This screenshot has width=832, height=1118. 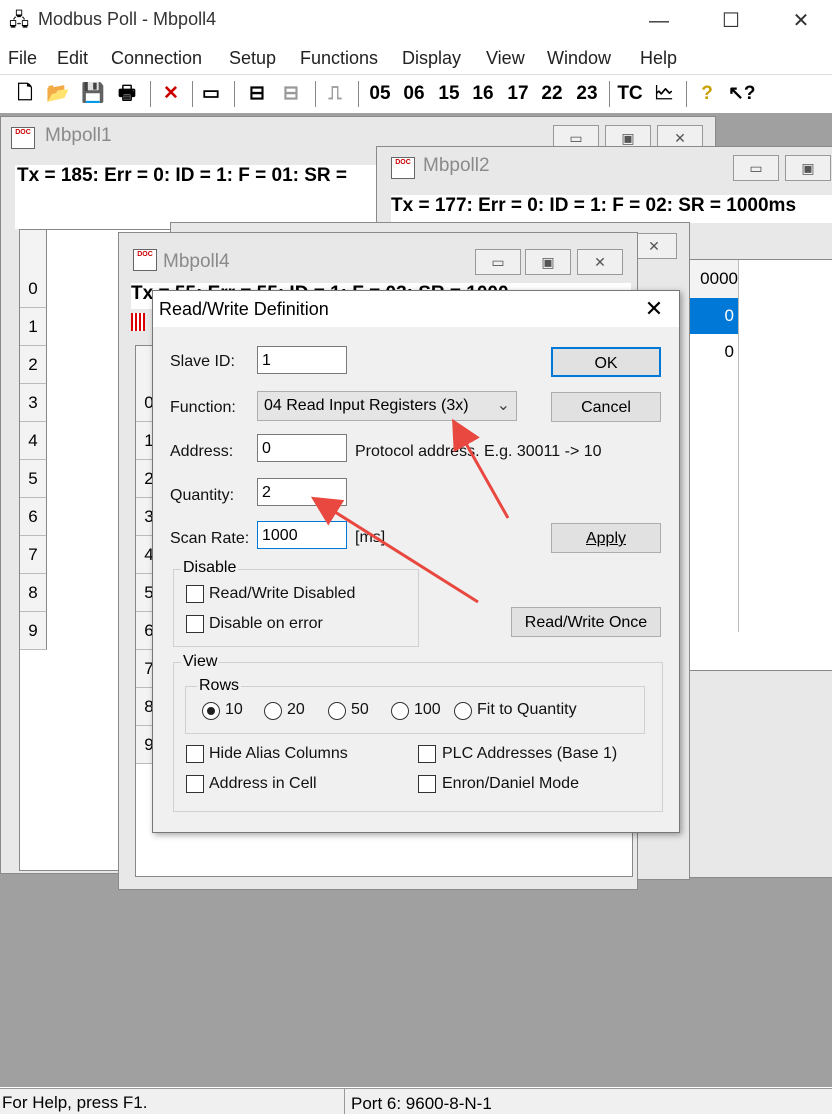 I want to click on status-port-text: Port 6: 9600-8-N-1, so click(x=418, y=1101).